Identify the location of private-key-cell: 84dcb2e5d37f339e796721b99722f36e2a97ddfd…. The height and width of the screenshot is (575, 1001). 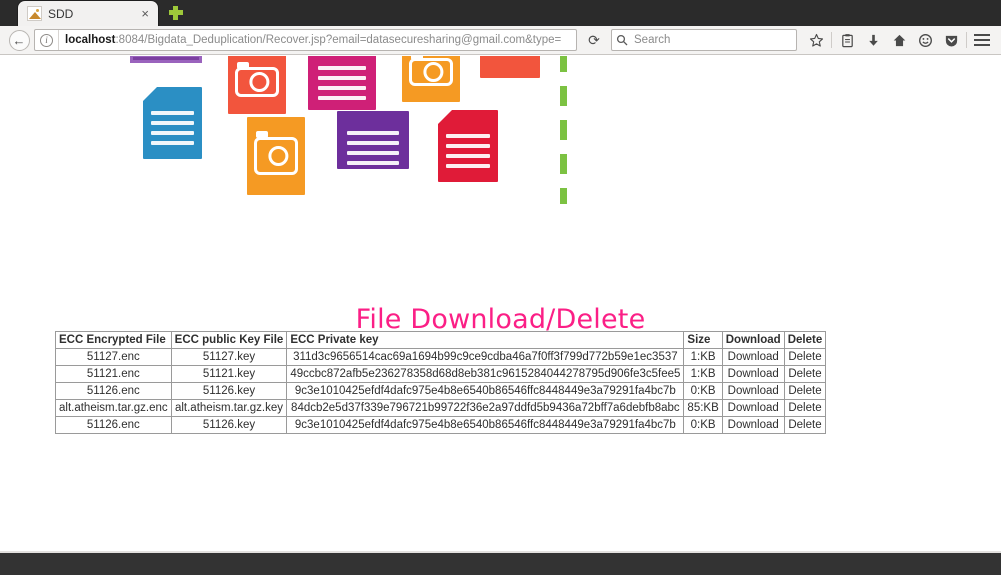
(485, 408).